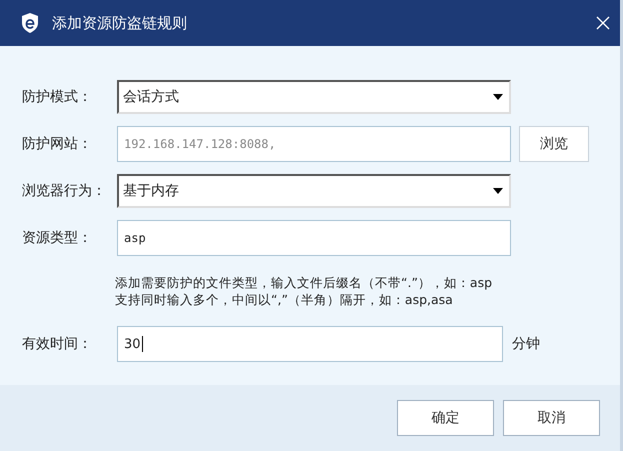 Image resolution: width=623 pixels, height=451 pixels. Describe the element at coordinates (526, 344) in the screenshot. I see `unit-label: 分钟` at that location.